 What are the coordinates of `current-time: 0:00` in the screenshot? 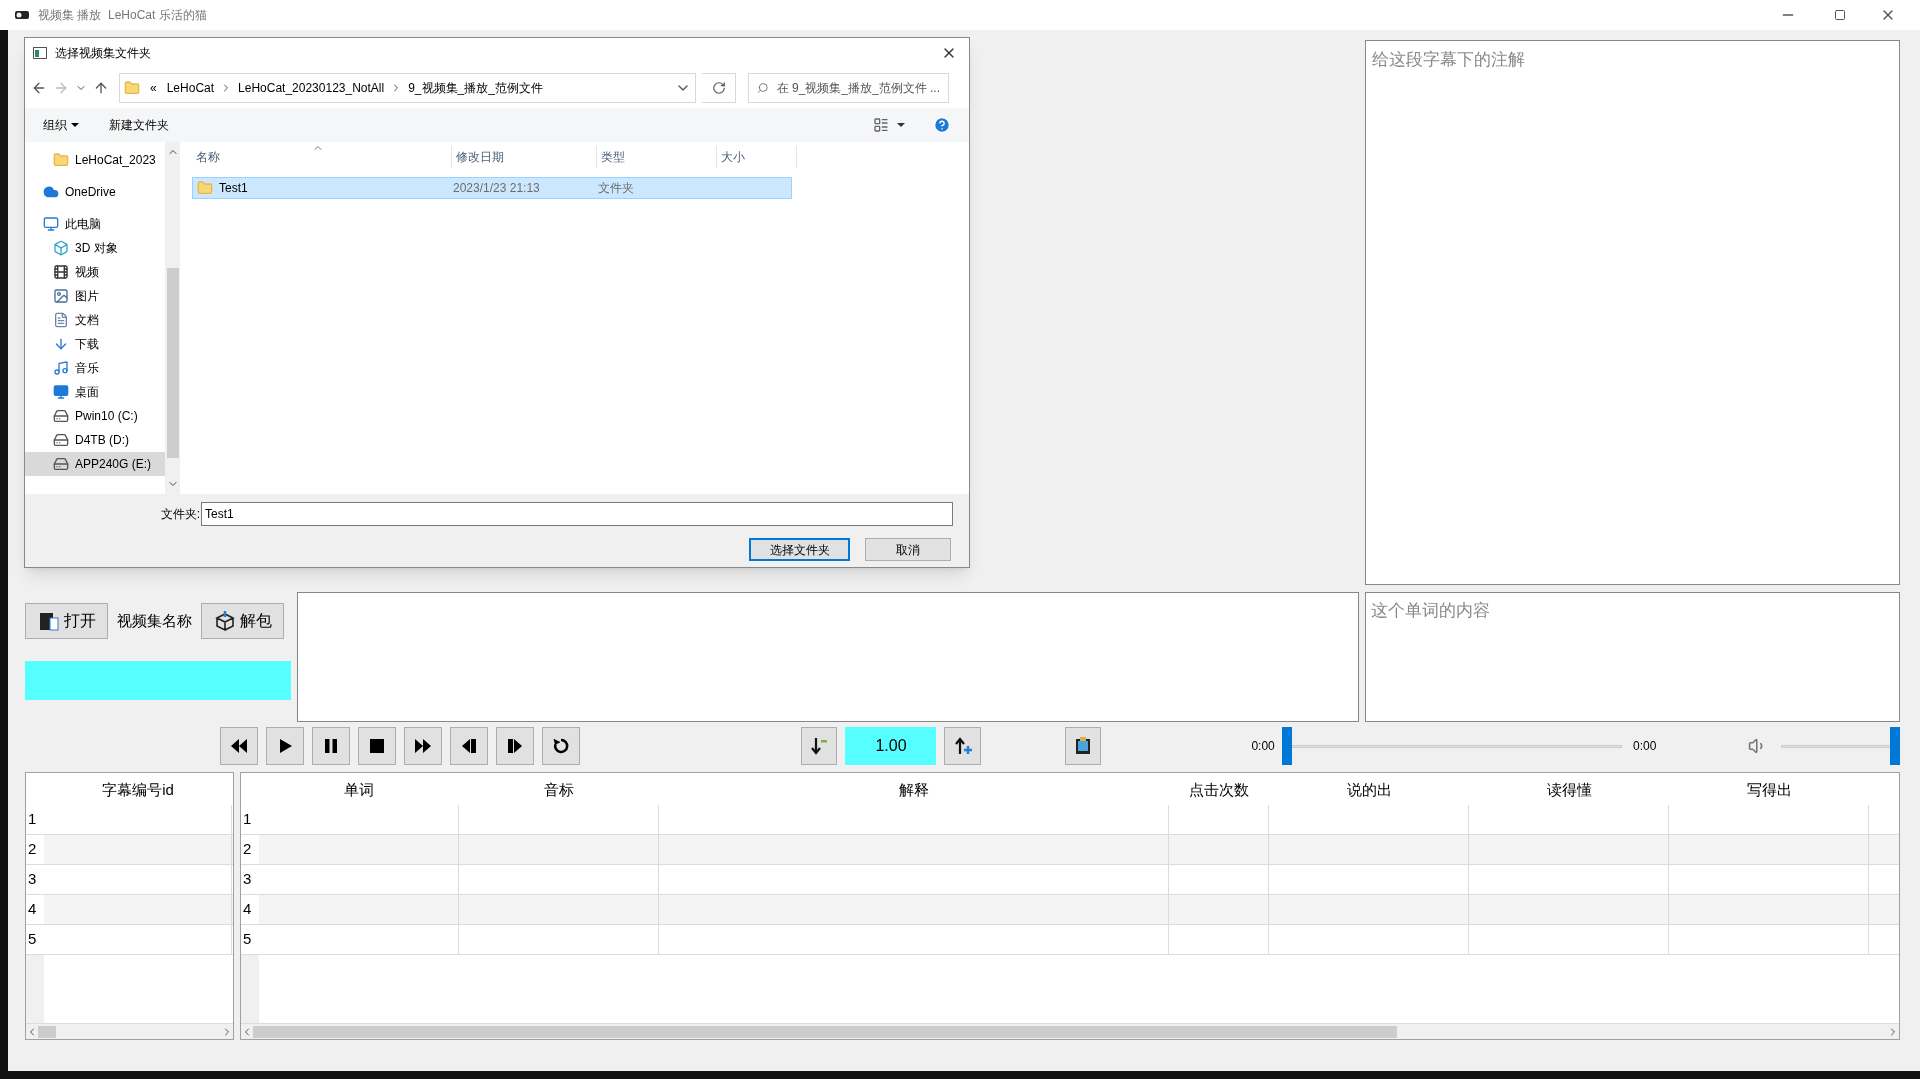 It's located at (1263, 746).